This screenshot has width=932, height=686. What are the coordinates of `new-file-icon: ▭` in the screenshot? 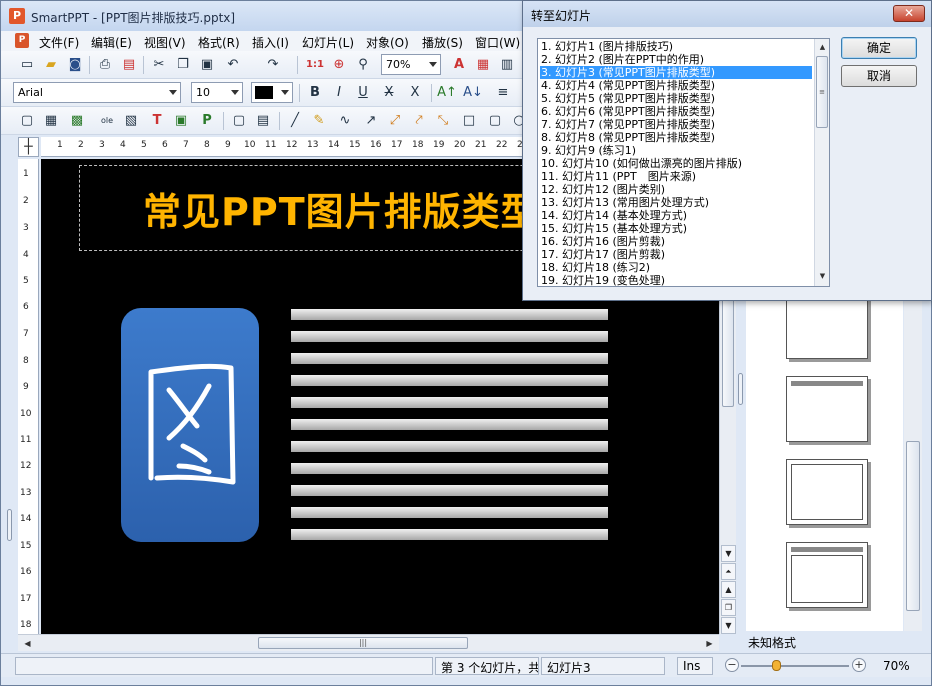 It's located at (27, 65).